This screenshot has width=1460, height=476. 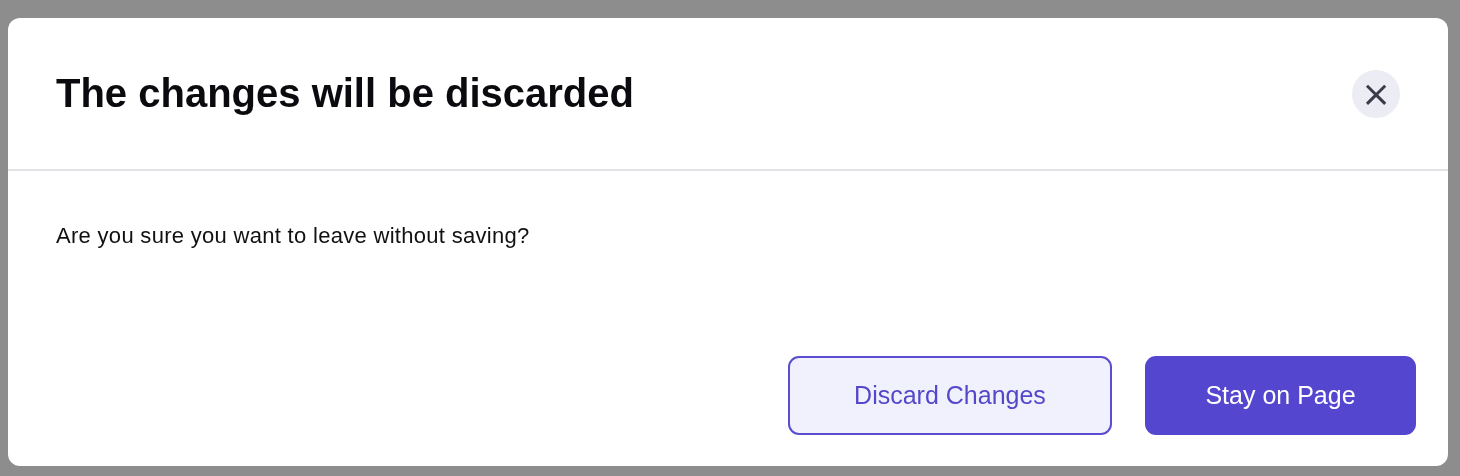 I want to click on stay-button: Stay on Page, so click(x=1280, y=395).